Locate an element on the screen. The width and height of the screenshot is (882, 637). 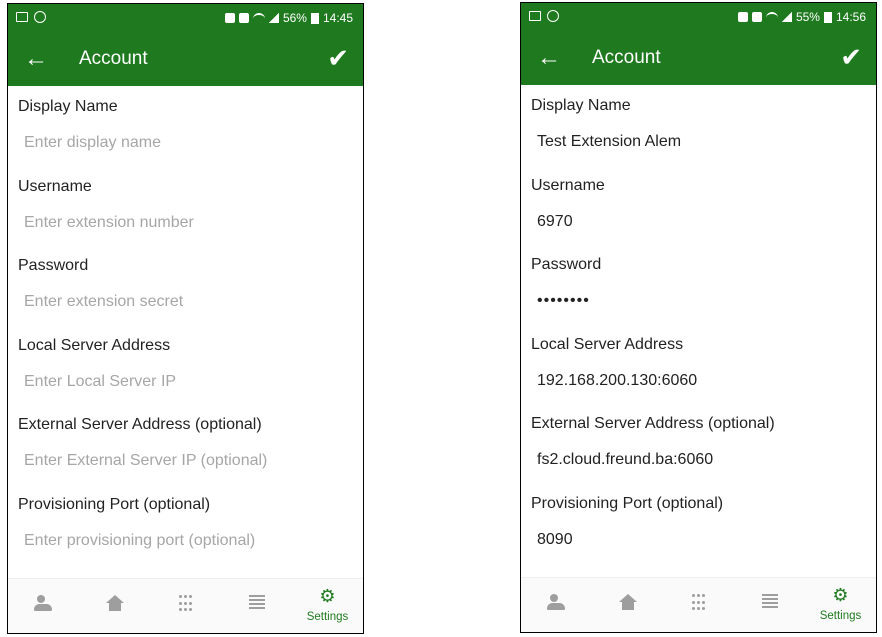
status-bar: 56% 14:45 is located at coordinates (185, 19).